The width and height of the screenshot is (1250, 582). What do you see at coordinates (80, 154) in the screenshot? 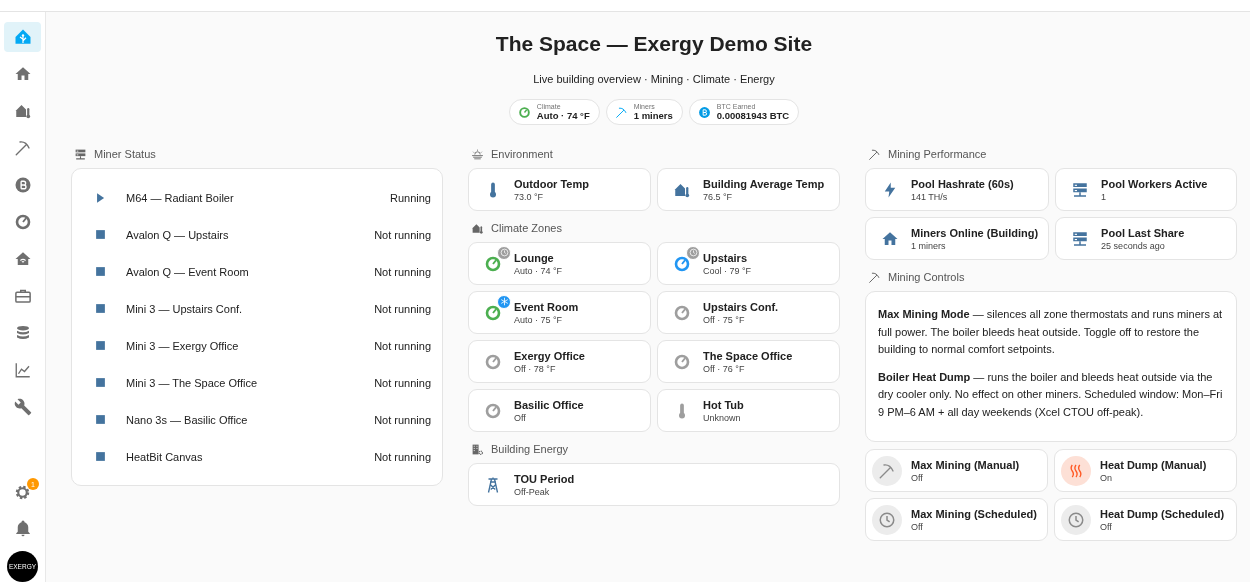
I see `server-icon` at bounding box center [80, 154].